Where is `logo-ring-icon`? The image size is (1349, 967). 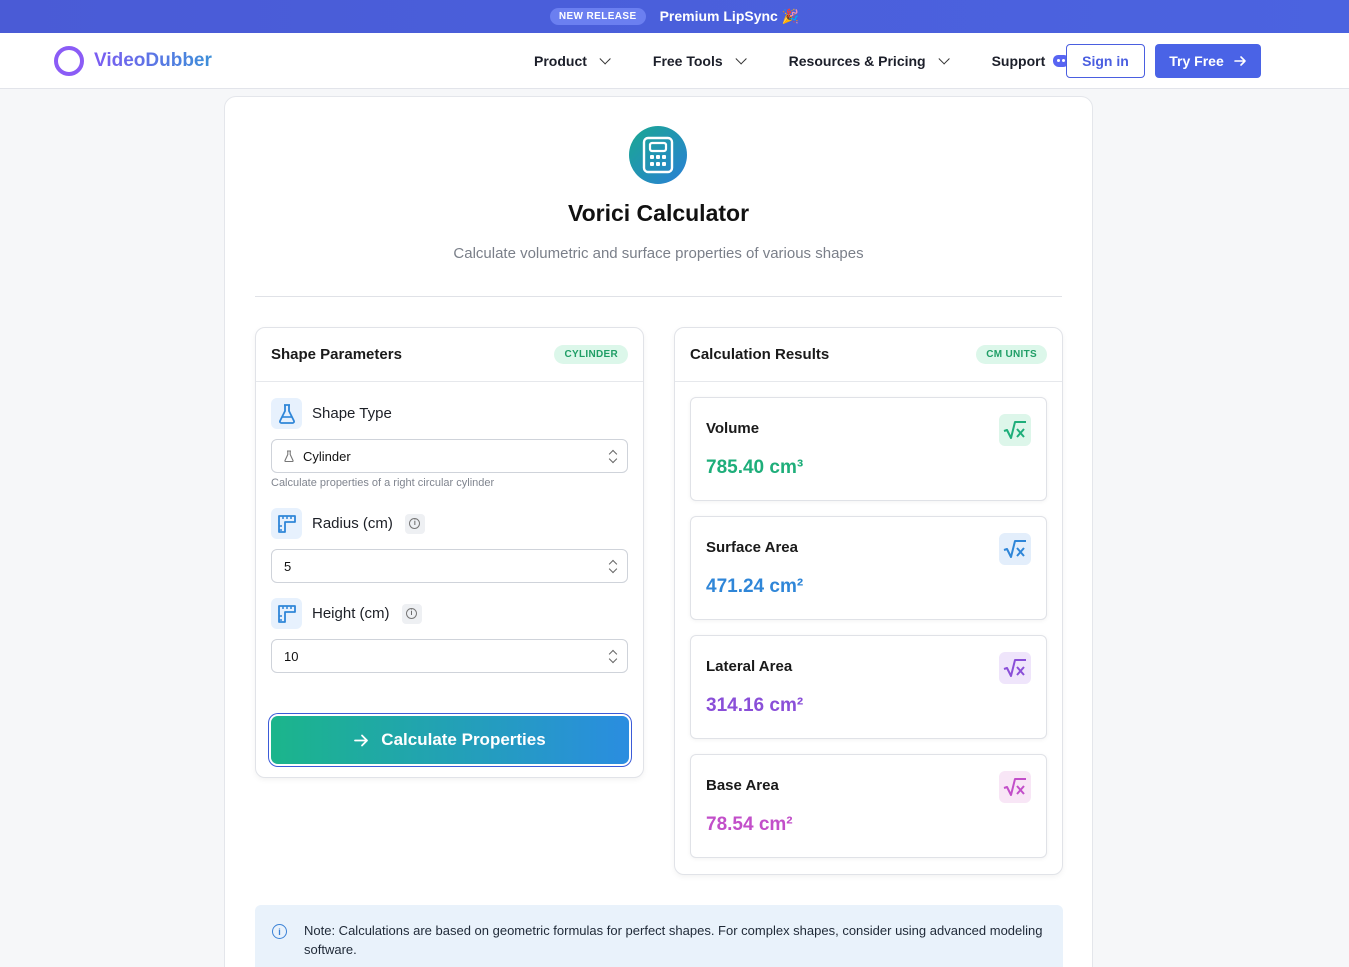
logo-ring-icon is located at coordinates (69, 61).